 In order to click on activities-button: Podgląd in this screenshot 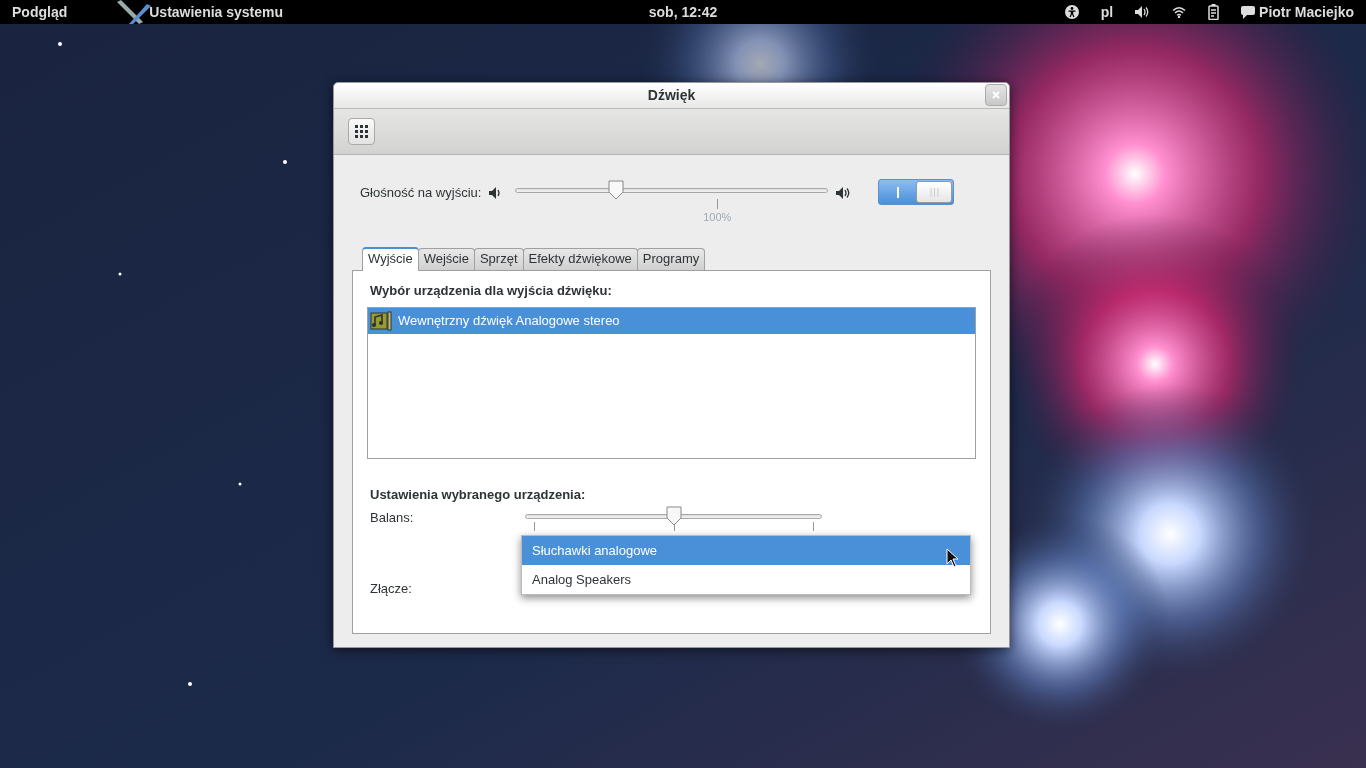, I will do `click(40, 12)`.